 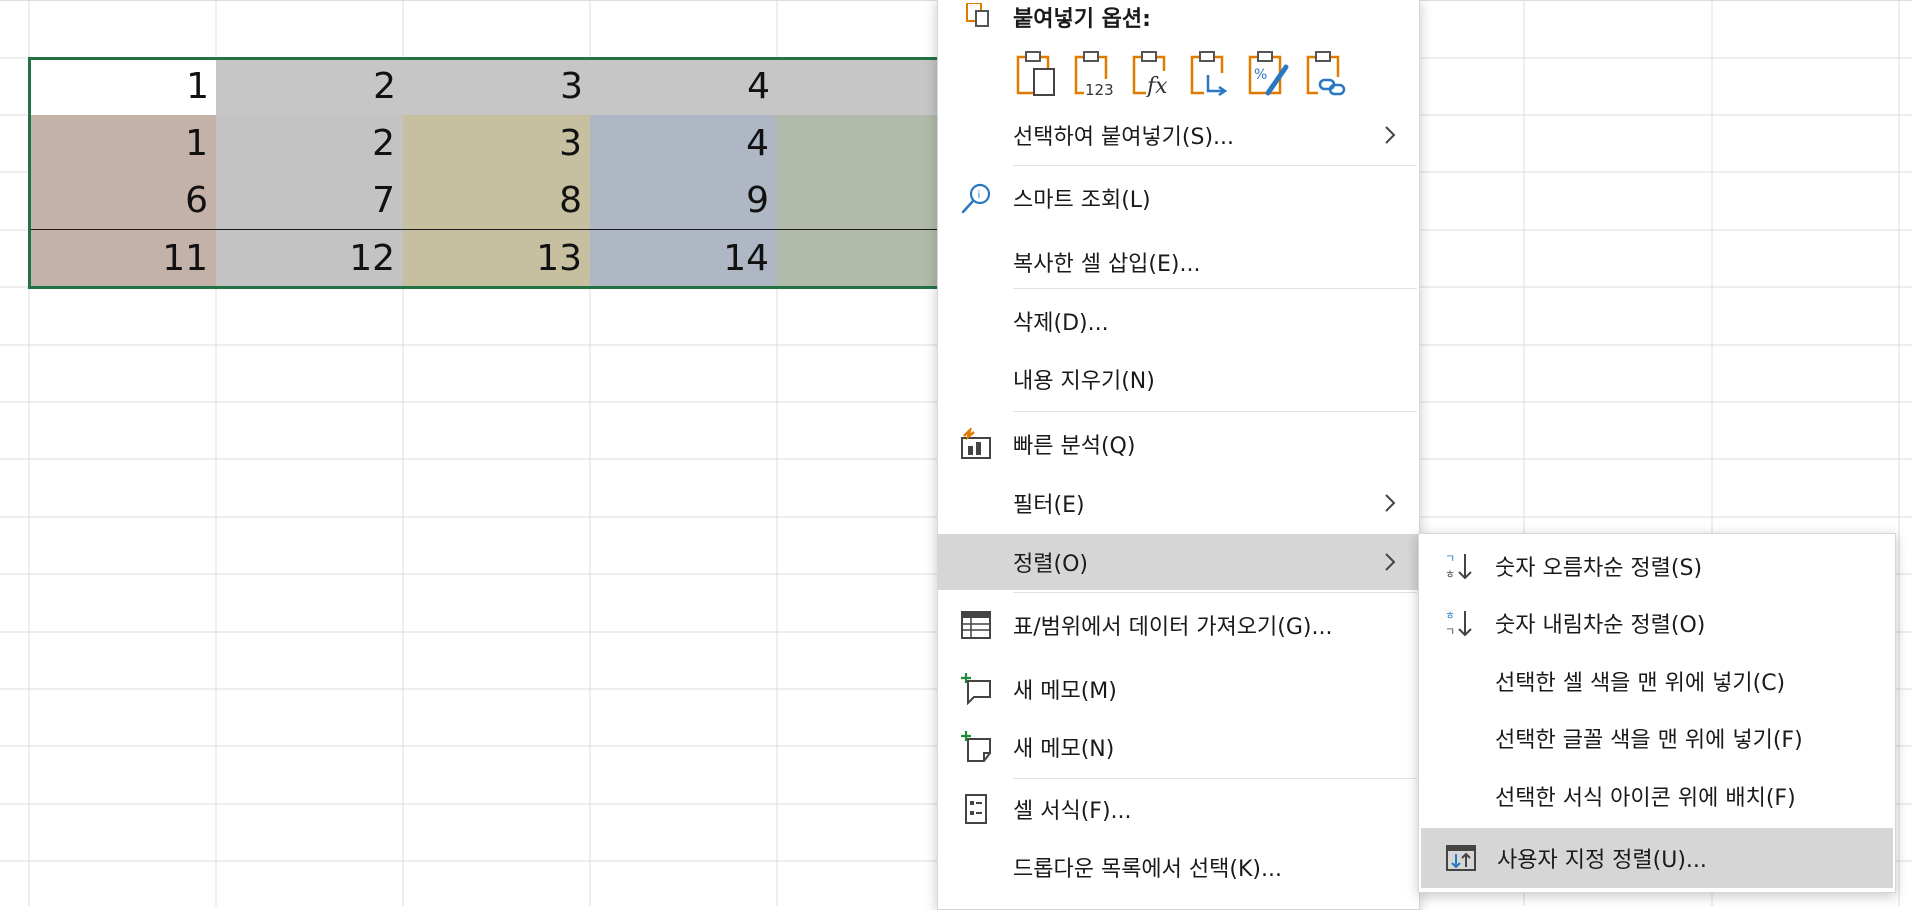 I want to click on cell: 9, so click(x=684, y=201).